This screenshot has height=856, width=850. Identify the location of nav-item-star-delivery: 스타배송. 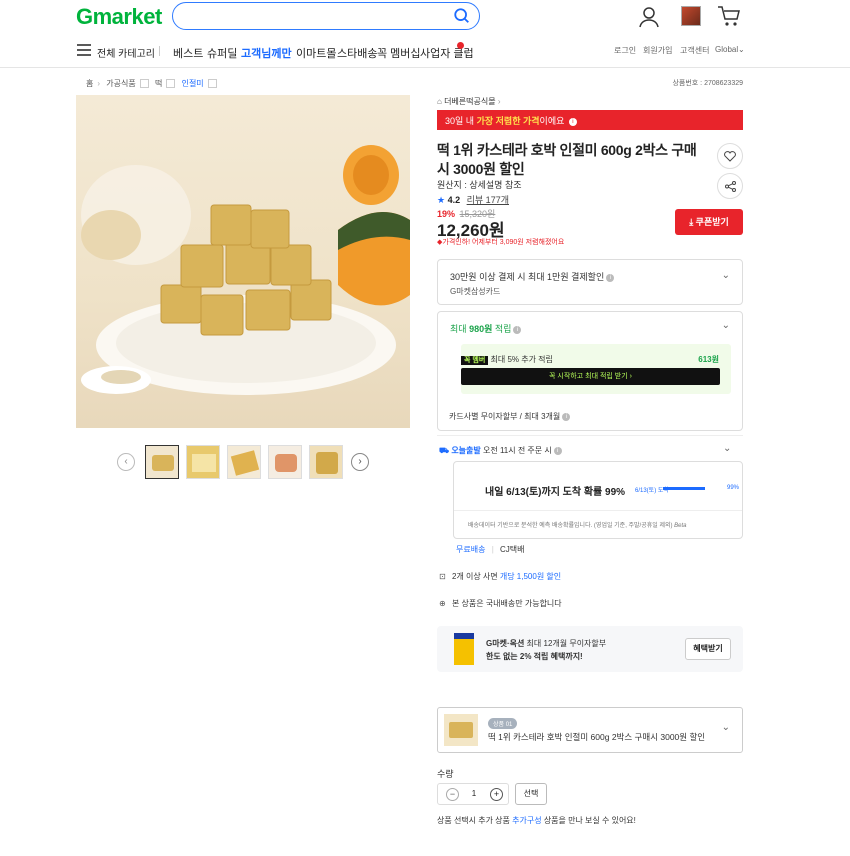
(357, 53).